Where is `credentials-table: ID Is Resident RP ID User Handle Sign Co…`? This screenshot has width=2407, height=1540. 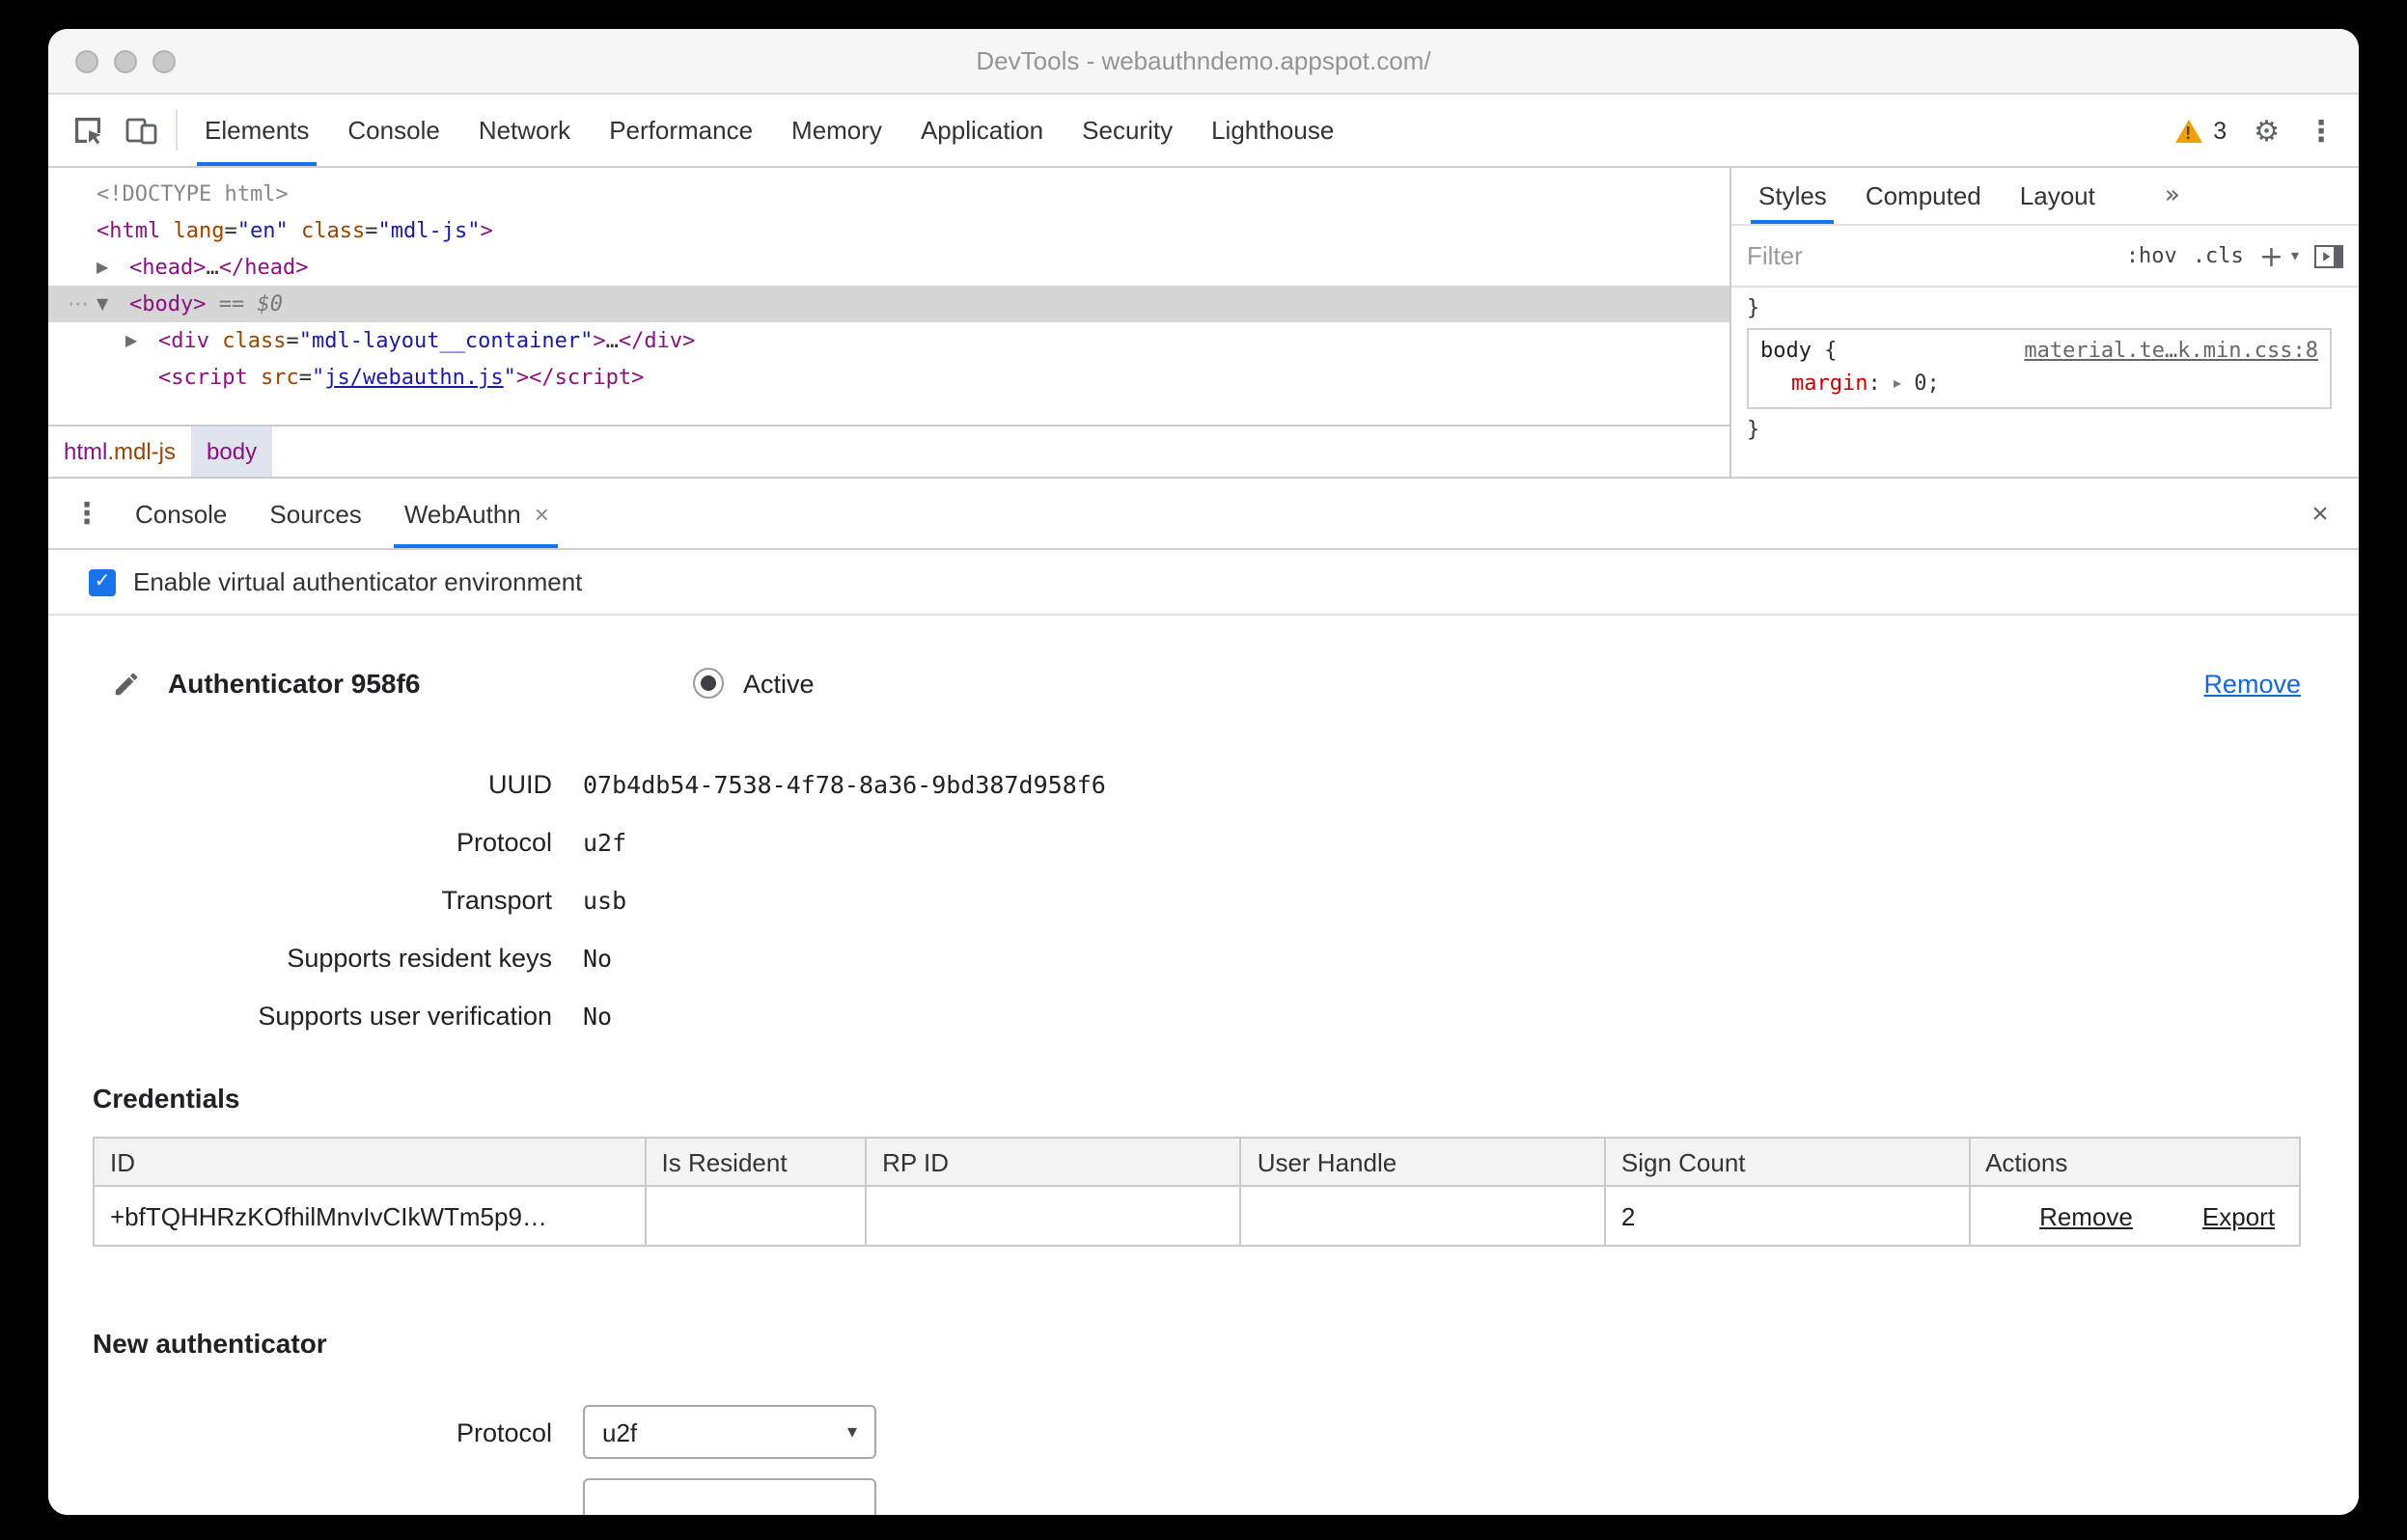 credentials-table: ID Is Resident RP ID User Handle Sign Co… is located at coordinates (1197, 1192).